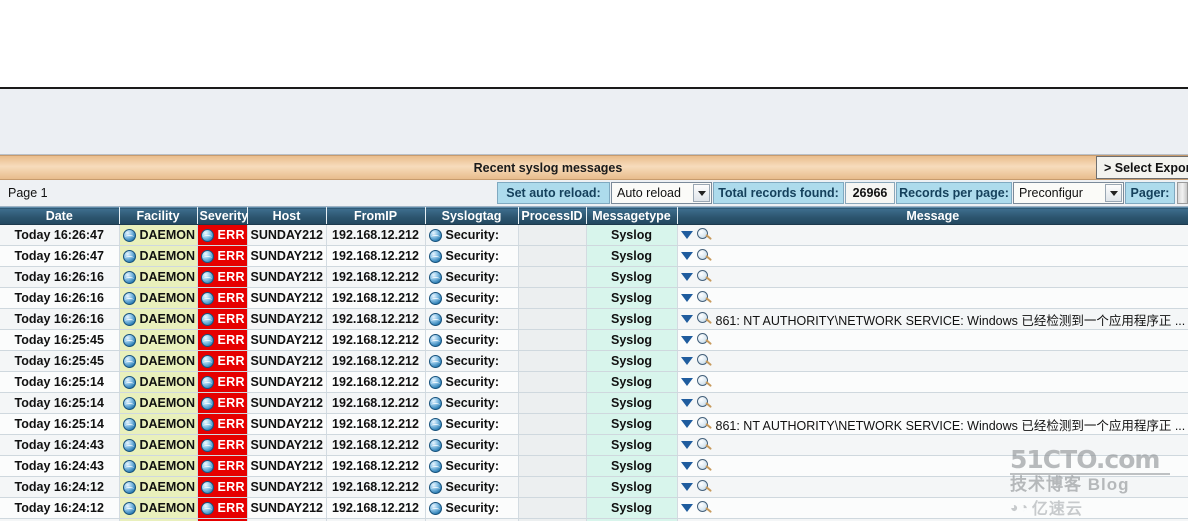 This screenshot has width=1188, height=521. What do you see at coordinates (870, 193) in the screenshot?
I see `total-records-value: 26966` at bounding box center [870, 193].